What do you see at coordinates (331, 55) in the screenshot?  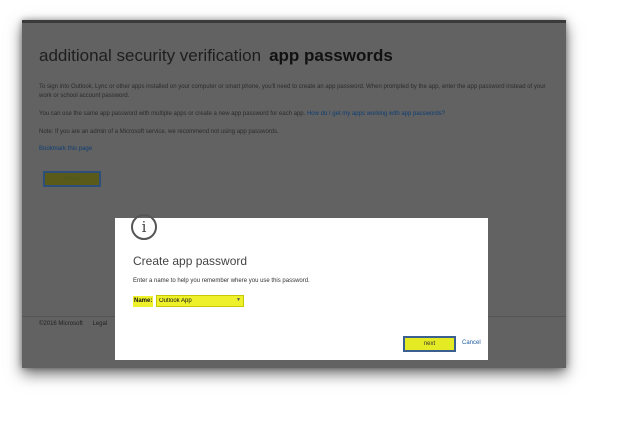 I see `page-title-sub: app passwords` at bounding box center [331, 55].